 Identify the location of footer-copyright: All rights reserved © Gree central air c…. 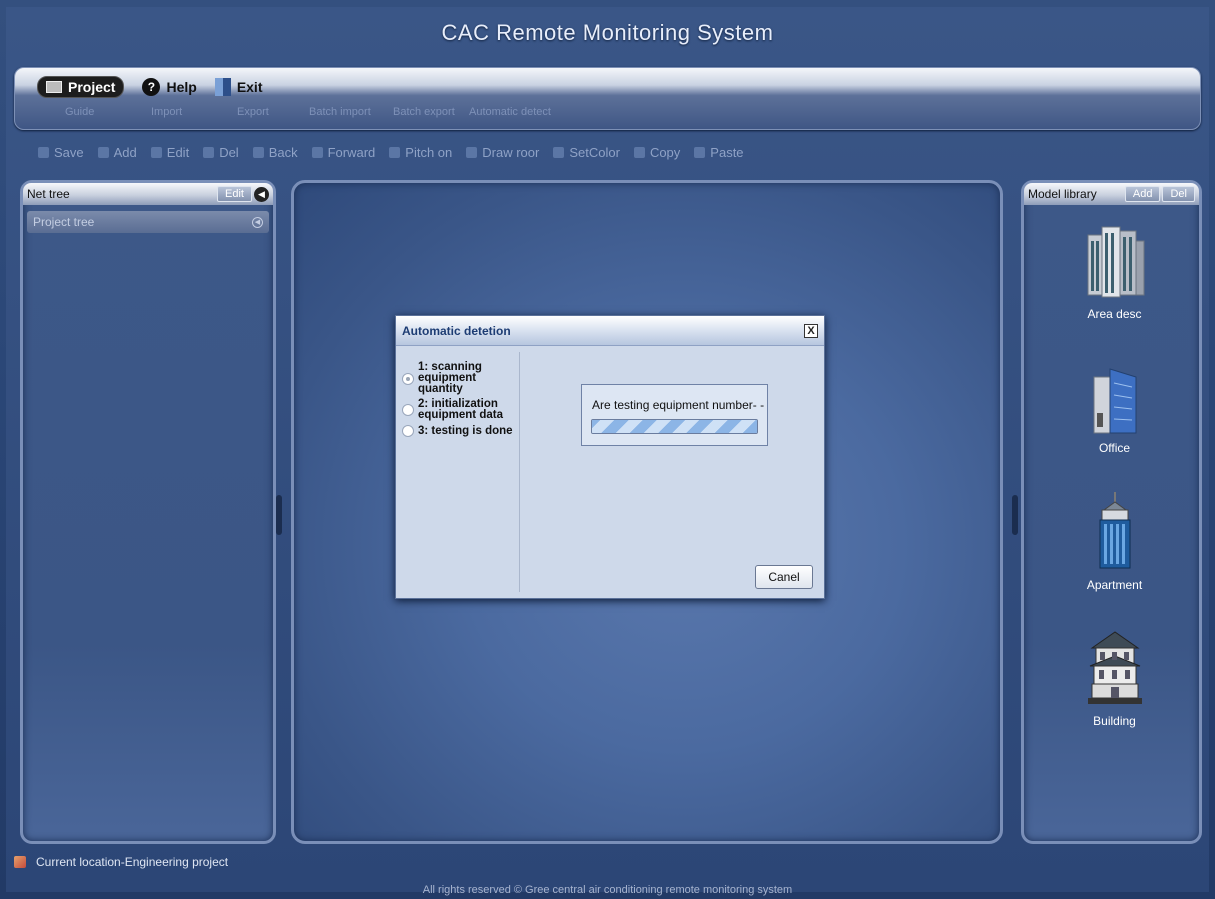
(607, 890).